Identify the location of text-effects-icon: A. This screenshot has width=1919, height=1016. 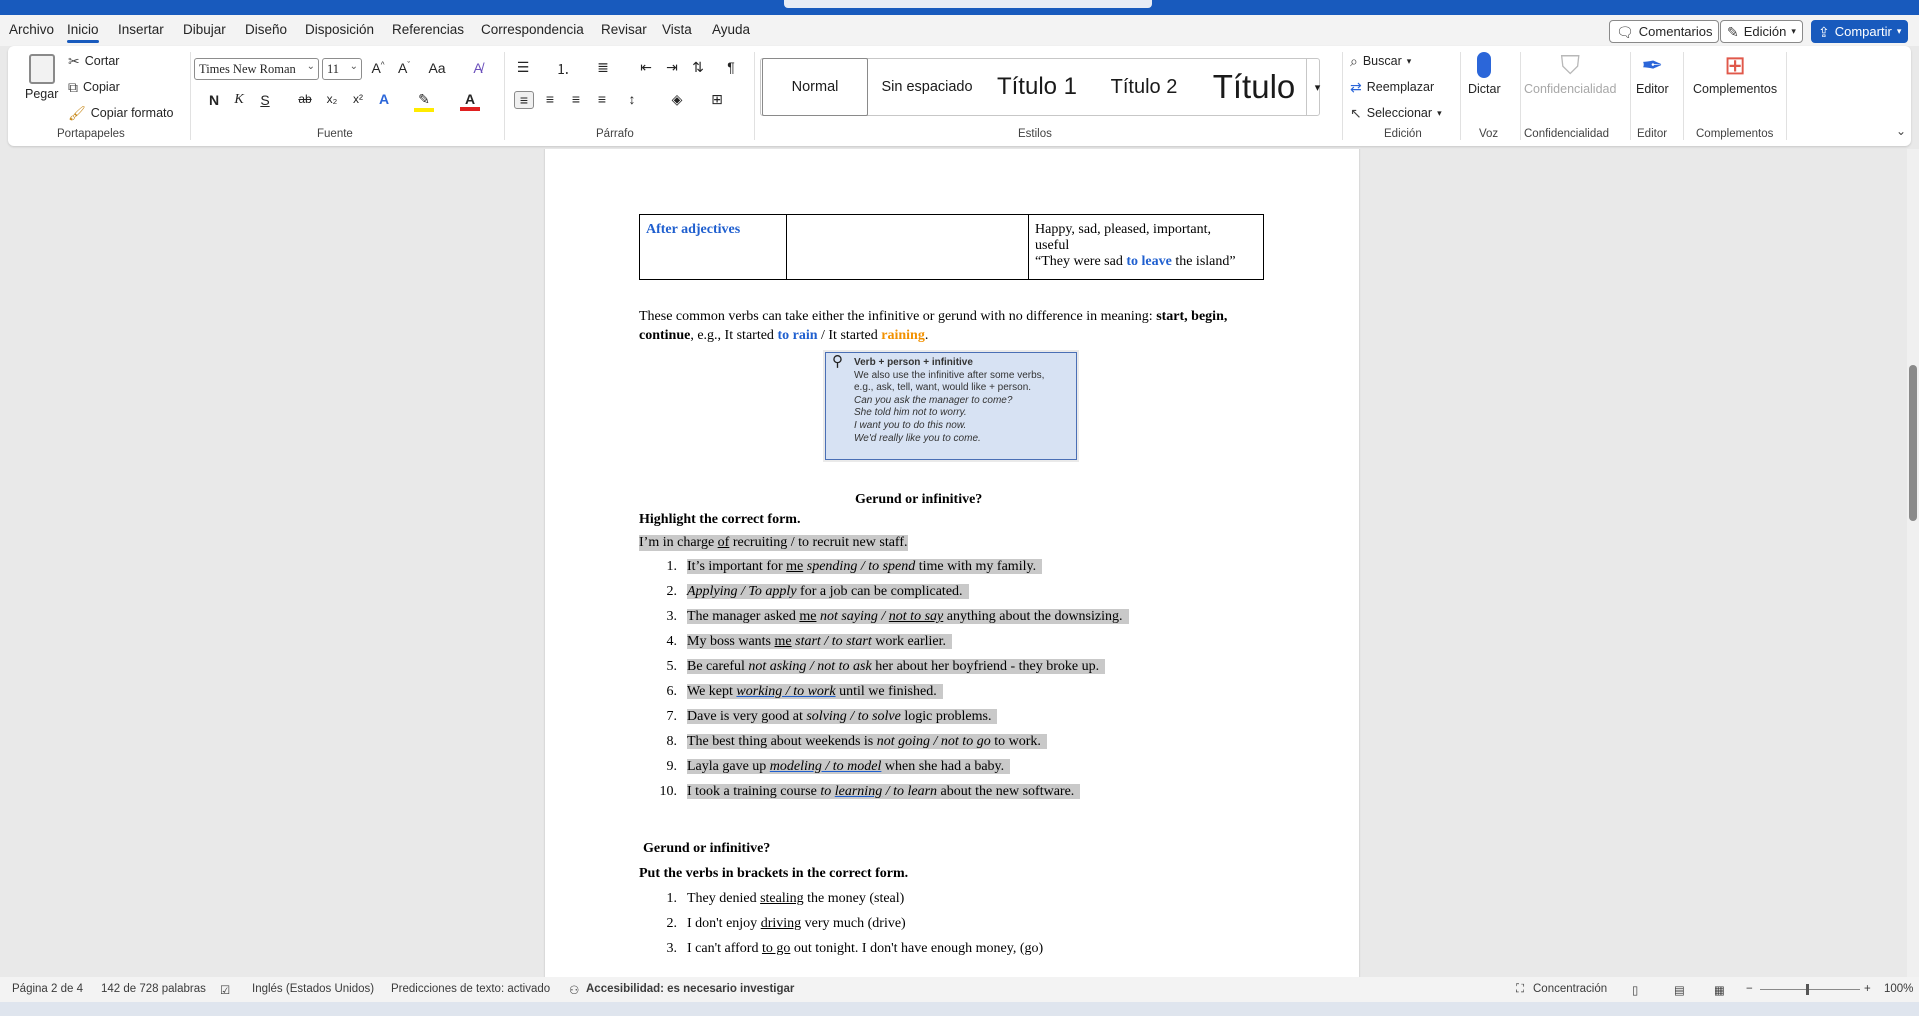
(384, 99).